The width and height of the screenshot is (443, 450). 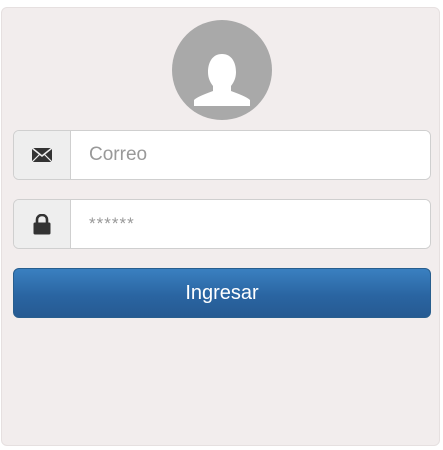 I want to click on login-button: Ingresar, so click(x=222, y=293).